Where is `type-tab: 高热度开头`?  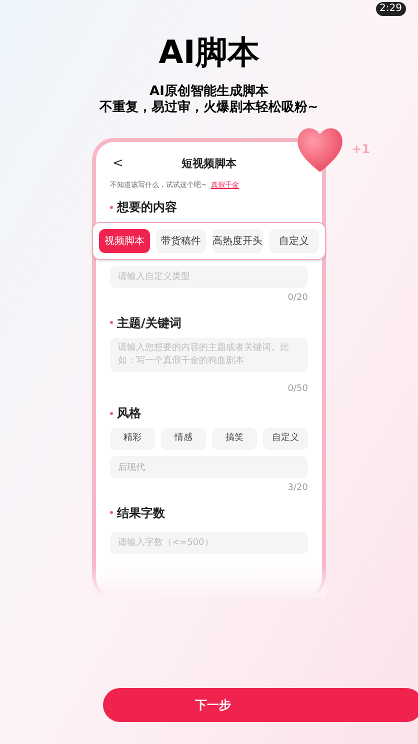
type-tab: 高热度开头 is located at coordinates (237, 241).